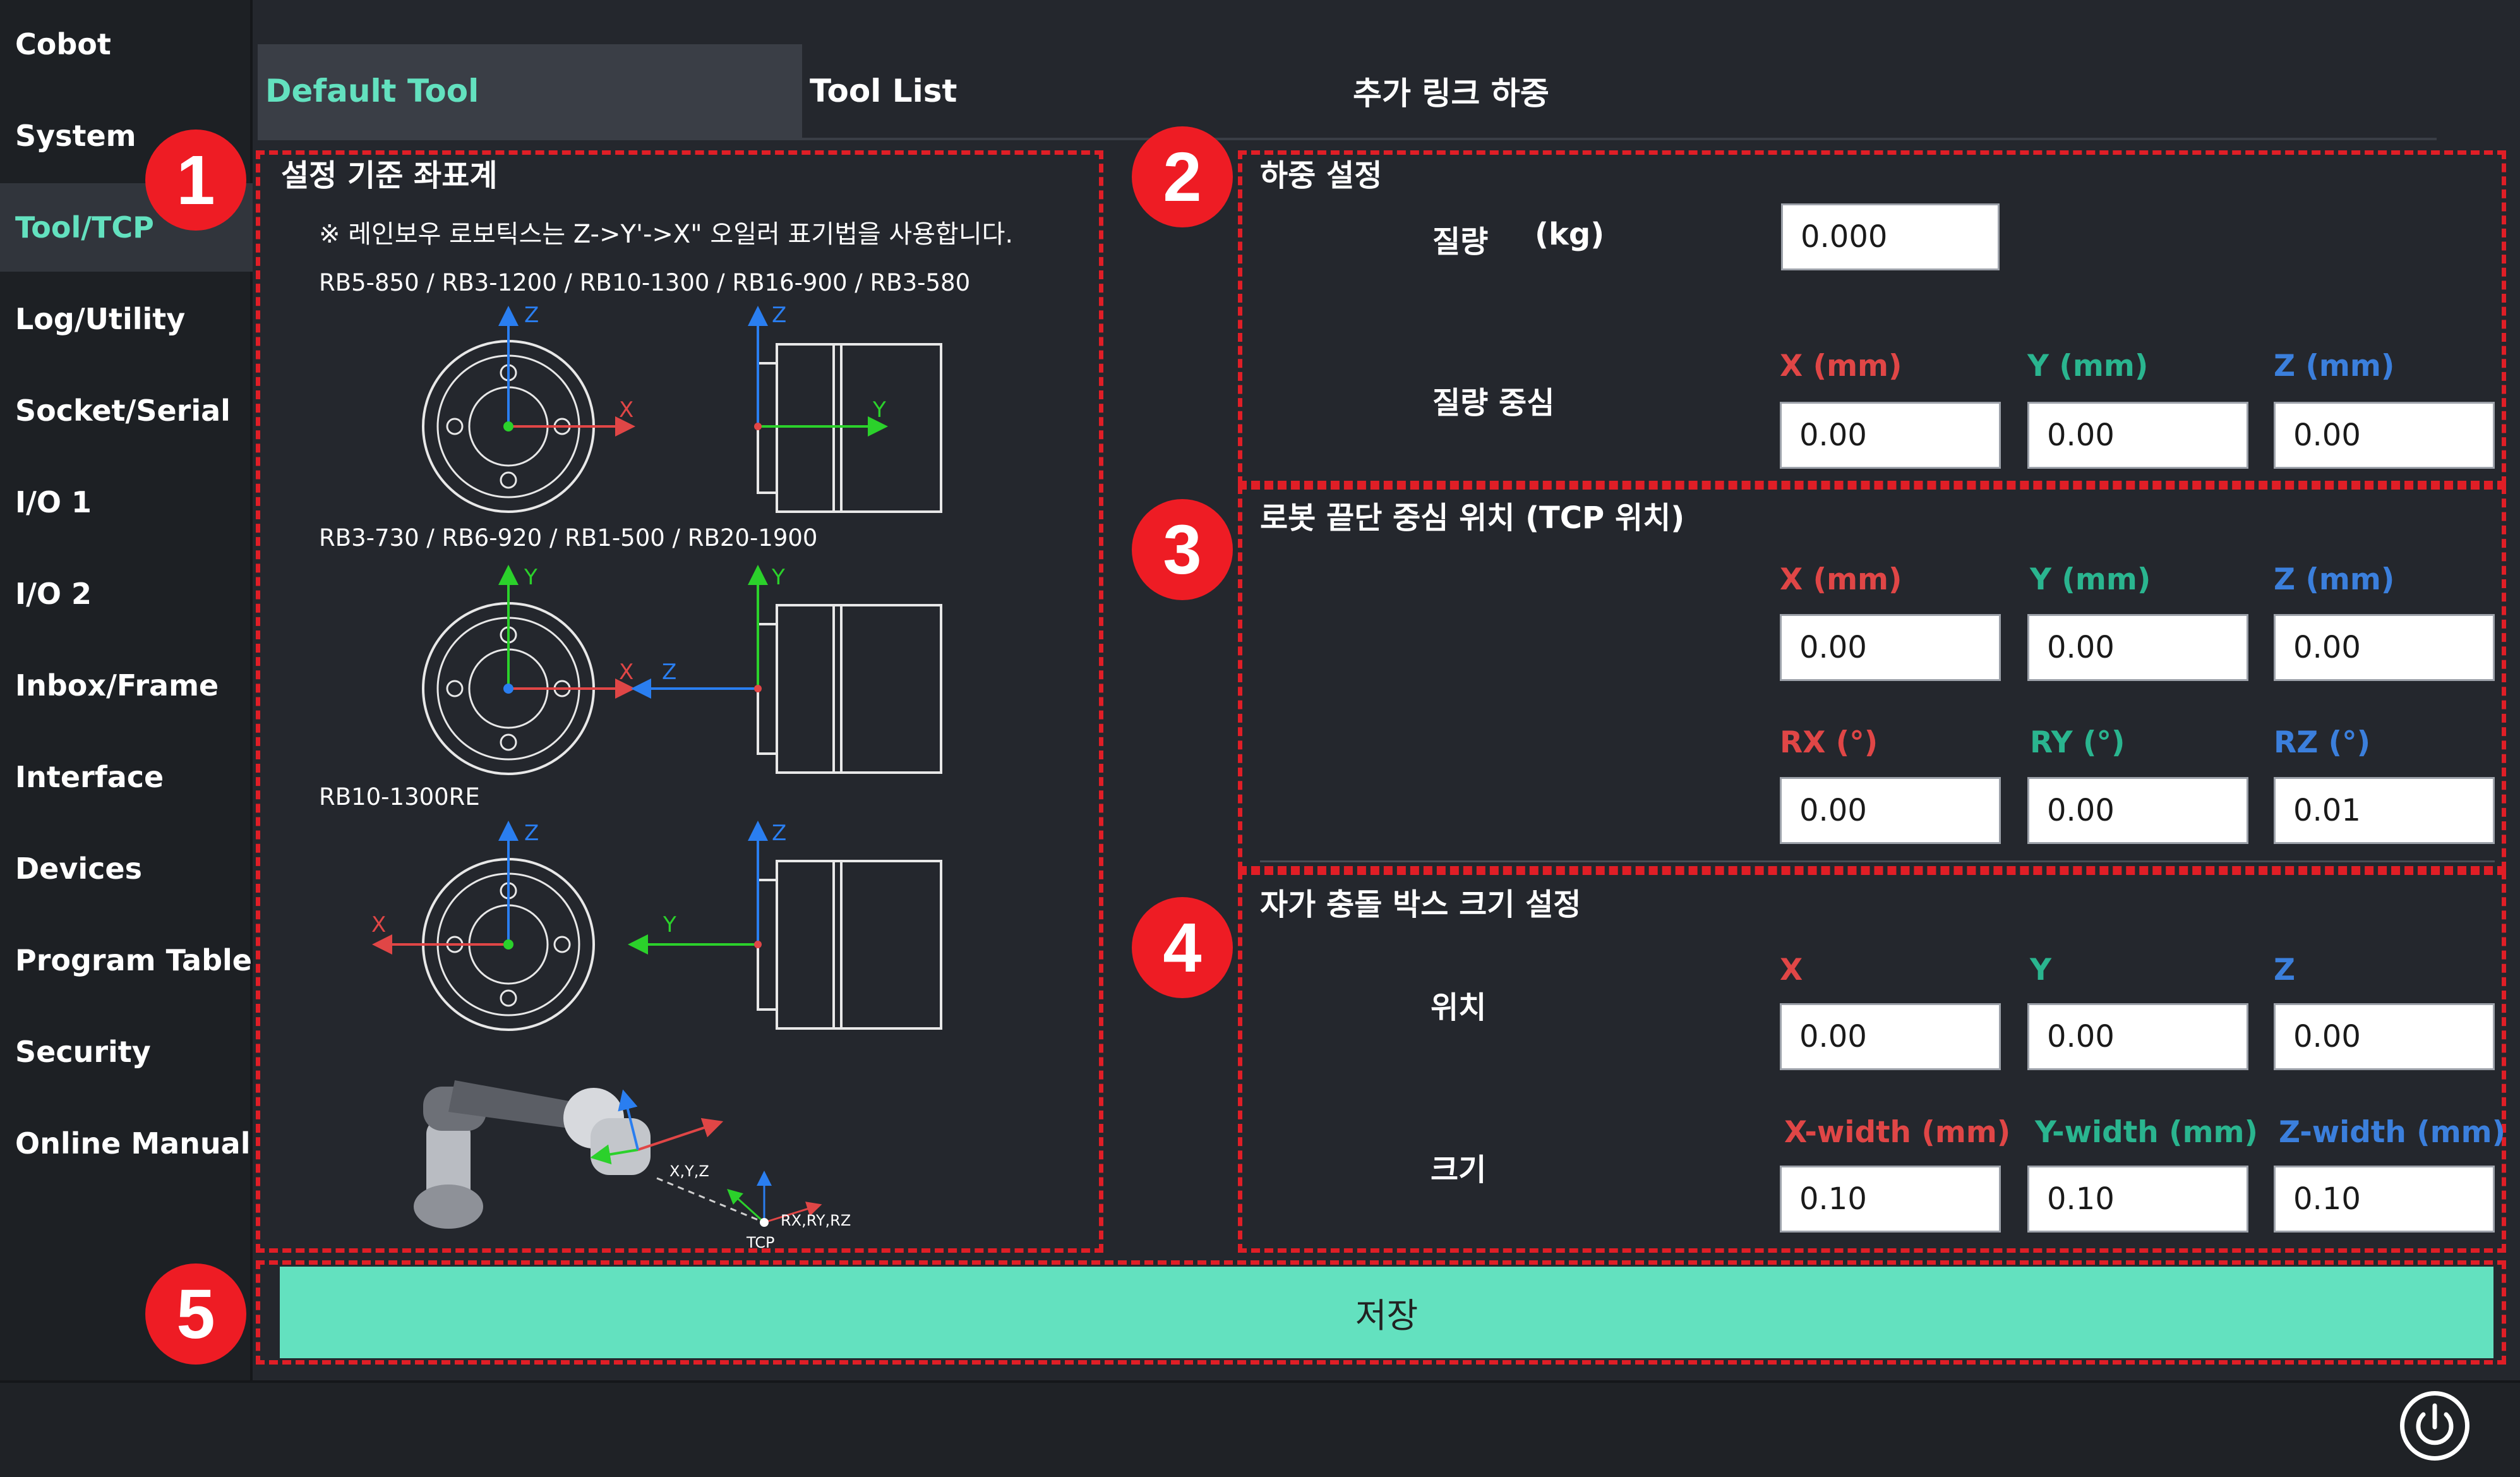 The height and width of the screenshot is (1477, 2520). Describe the element at coordinates (1182, 947) in the screenshot. I see `badge-4: 4` at that location.